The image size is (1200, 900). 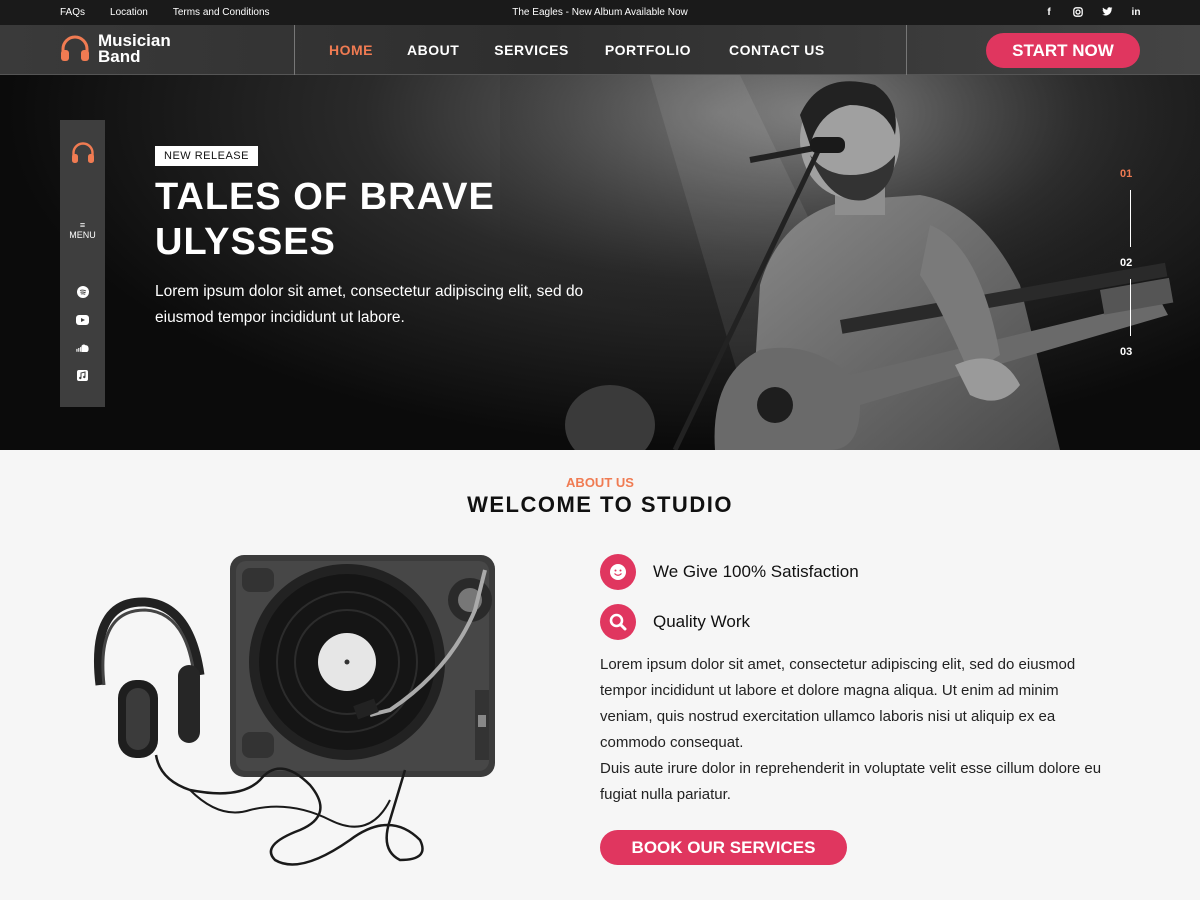 I want to click on hero-title-line-2: ULYSSES, so click(x=245, y=242).